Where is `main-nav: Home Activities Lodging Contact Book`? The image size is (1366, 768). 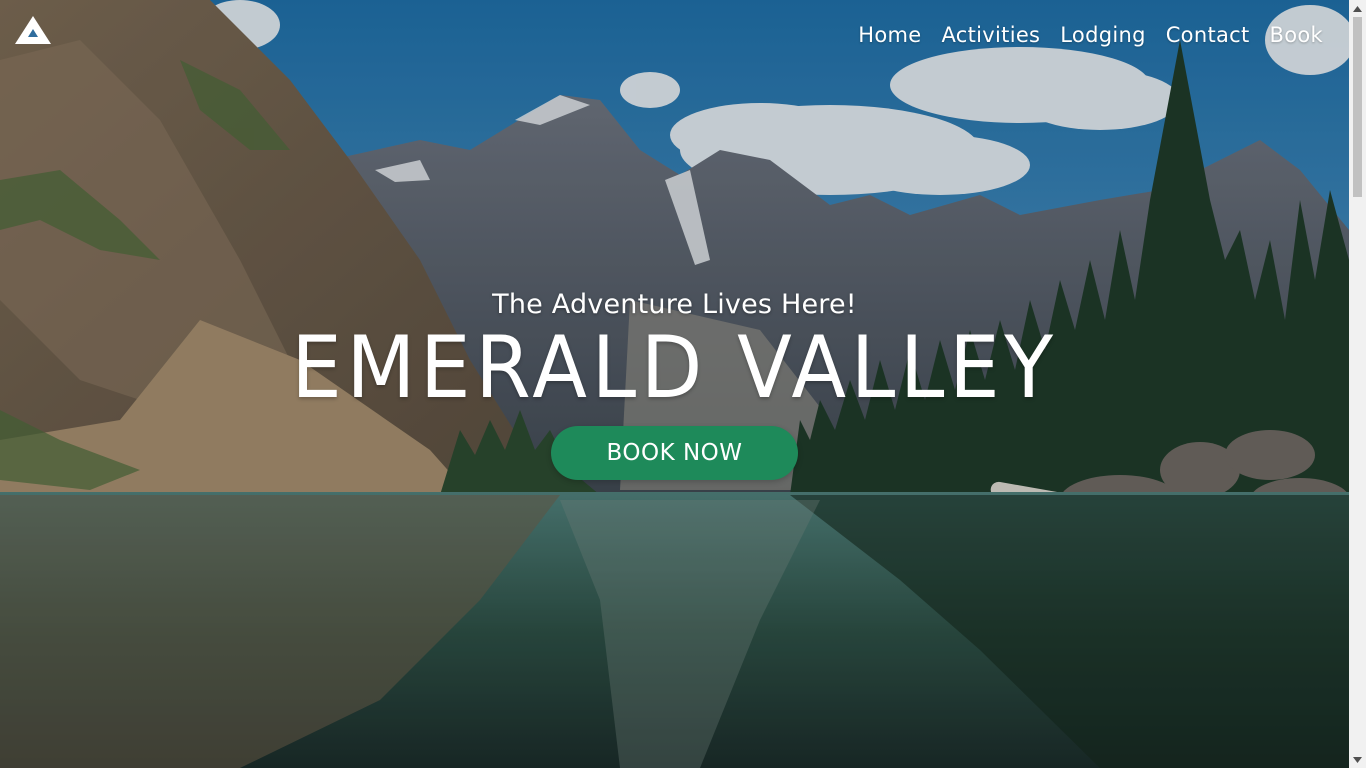 main-nav: Home Activities Lodging Contact Book is located at coordinates (1080, 35).